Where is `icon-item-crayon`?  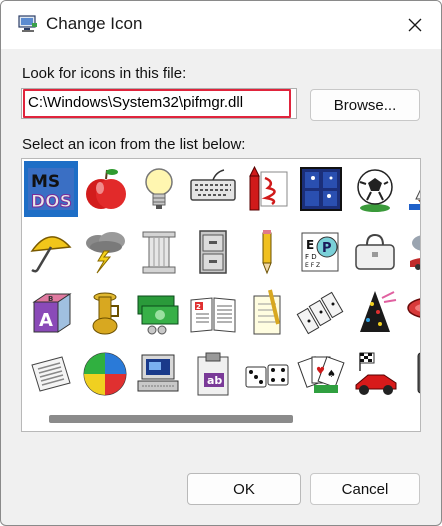 icon-item-crayon is located at coordinates (267, 189).